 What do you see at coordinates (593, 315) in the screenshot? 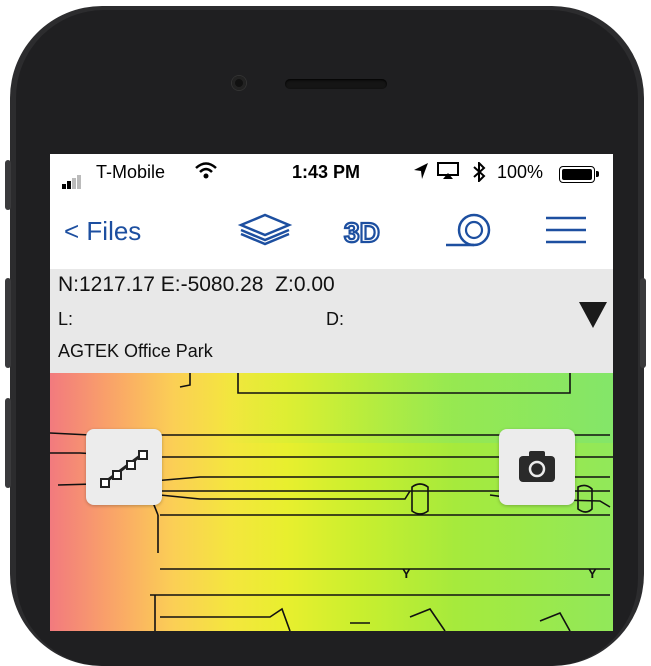
I see `dropdown-triangle-icon` at bounding box center [593, 315].